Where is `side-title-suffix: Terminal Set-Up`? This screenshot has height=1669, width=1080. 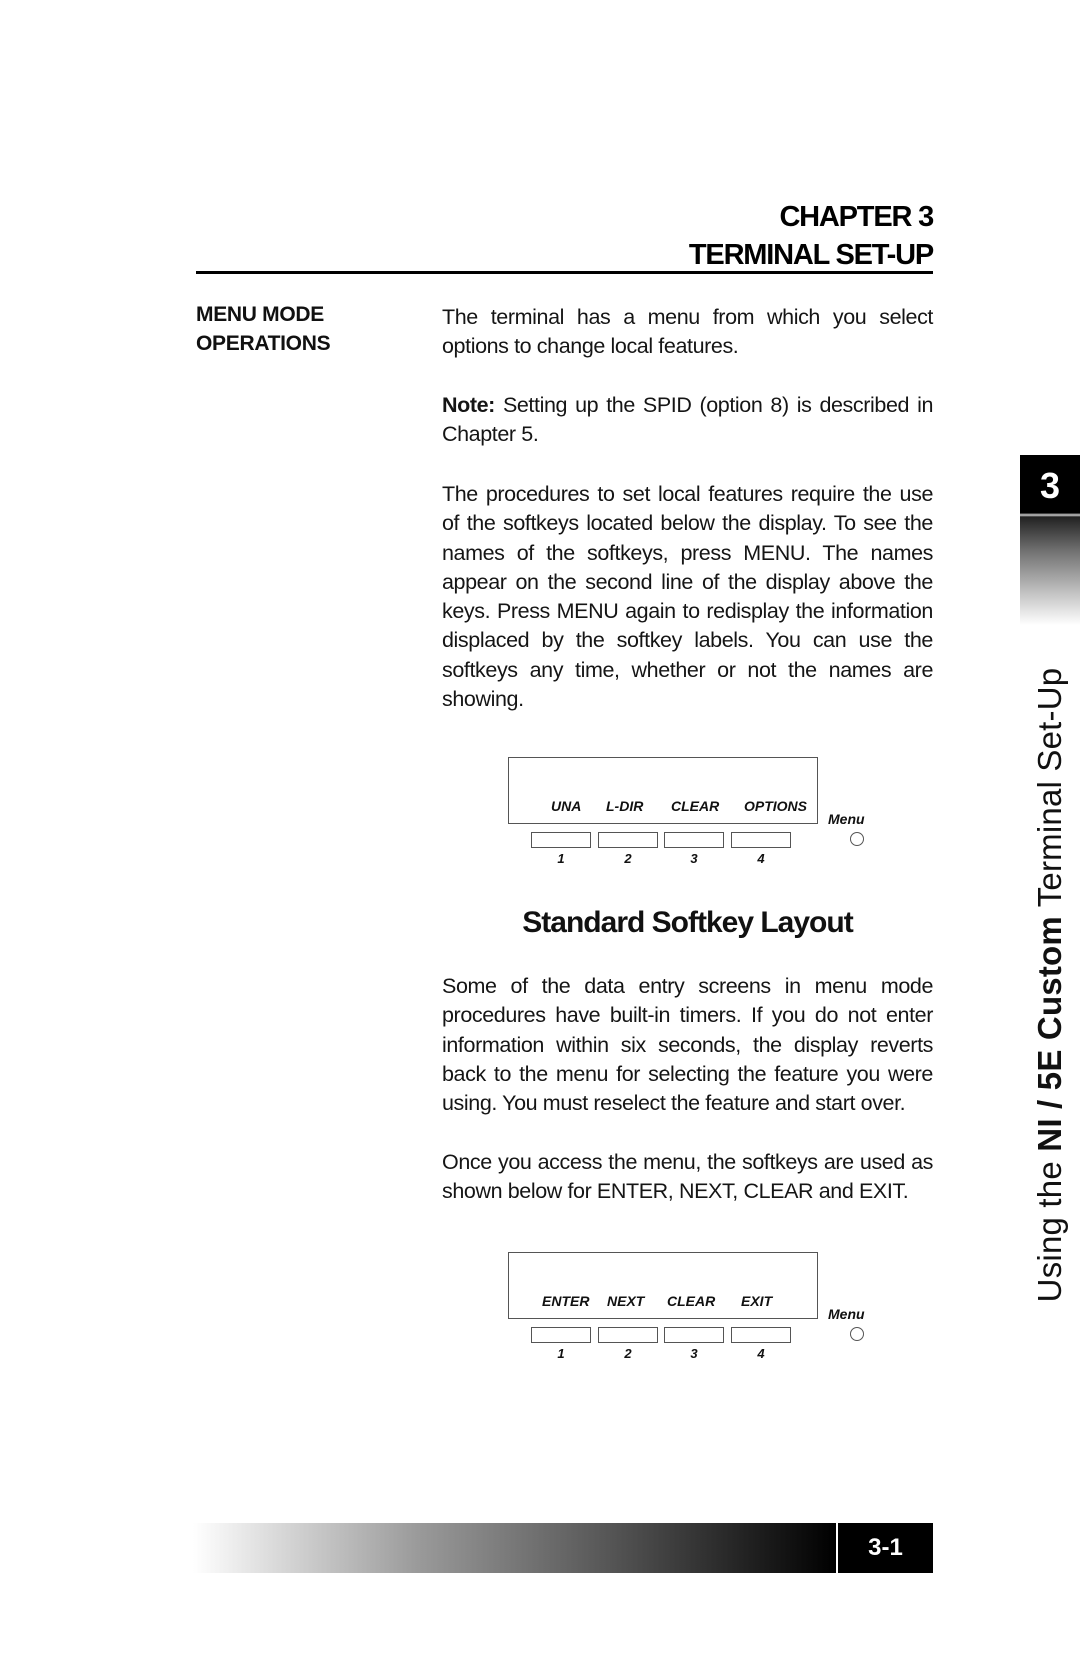 side-title-suffix: Terminal Set-Up is located at coordinates (1049, 792).